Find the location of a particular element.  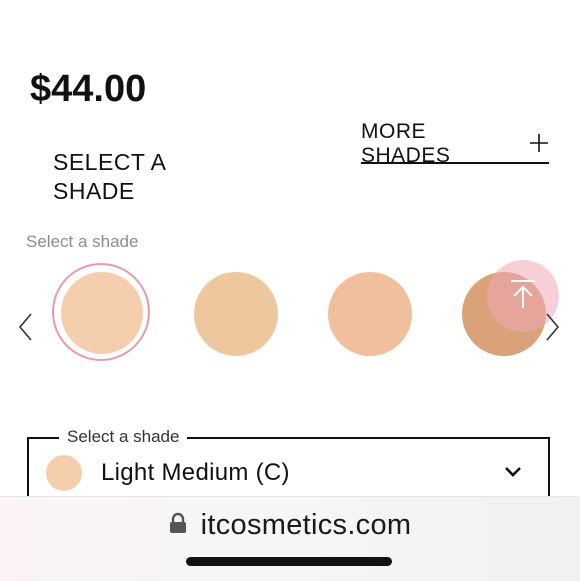

chevron-down-icon is located at coordinates (513, 472).